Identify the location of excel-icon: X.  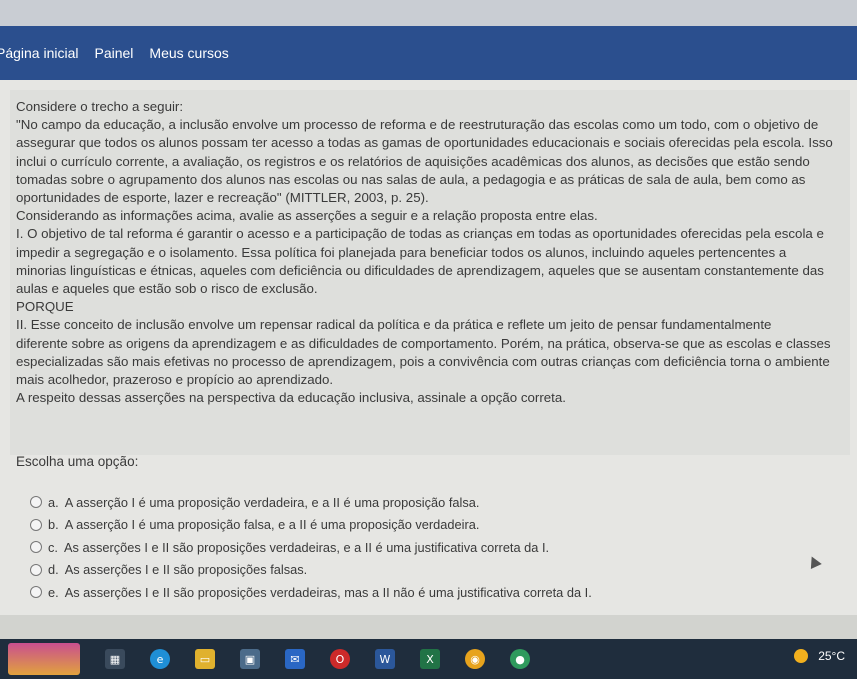
(430, 659).